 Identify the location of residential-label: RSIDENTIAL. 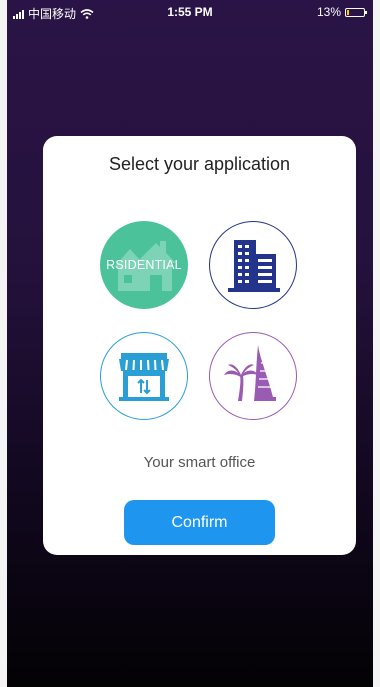
(144, 265).